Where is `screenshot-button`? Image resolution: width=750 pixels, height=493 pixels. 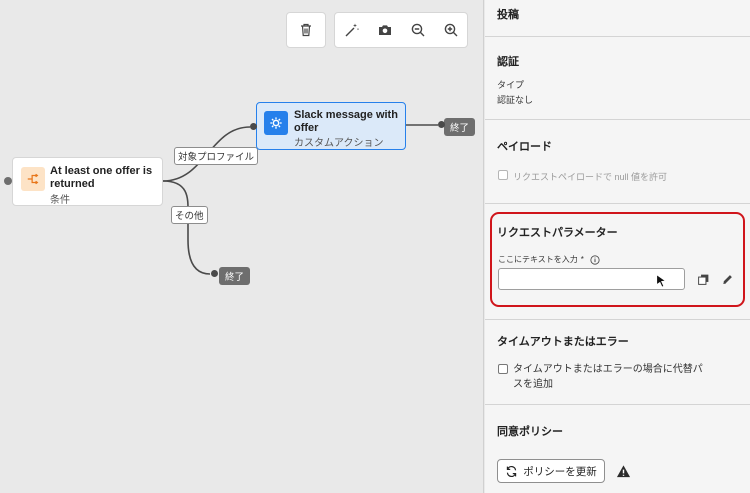
screenshot-button is located at coordinates (385, 30).